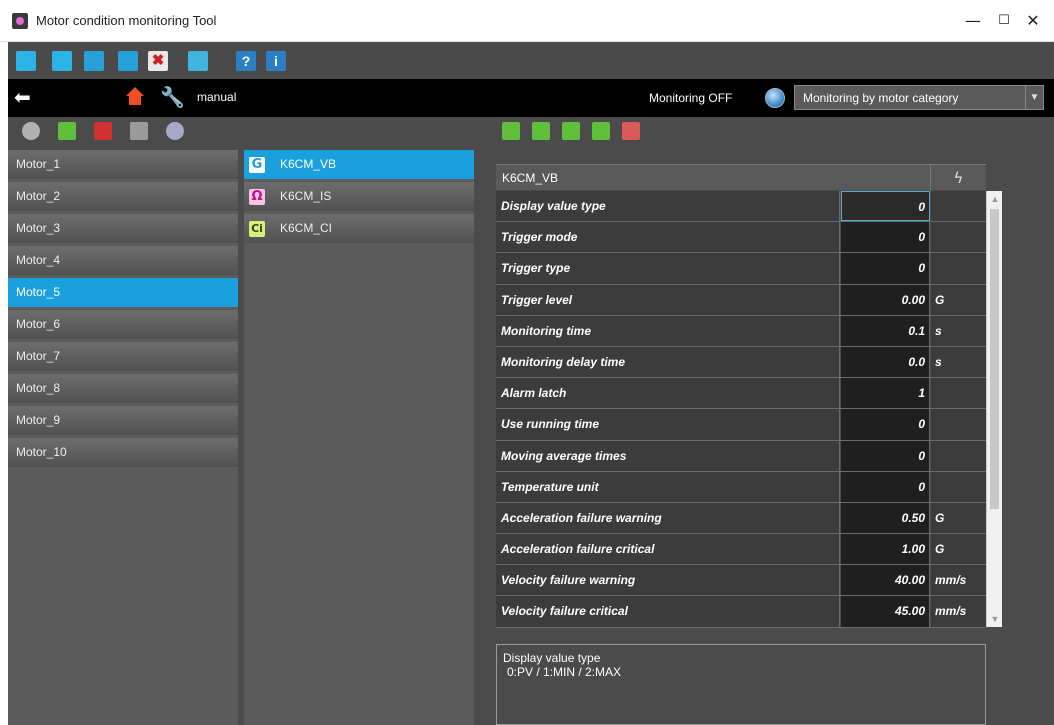 Image resolution: width=1054 pixels, height=725 pixels. What do you see at coordinates (123, 356) in the screenshot?
I see `motor-item-7: Motor_7` at bounding box center [123, 356].